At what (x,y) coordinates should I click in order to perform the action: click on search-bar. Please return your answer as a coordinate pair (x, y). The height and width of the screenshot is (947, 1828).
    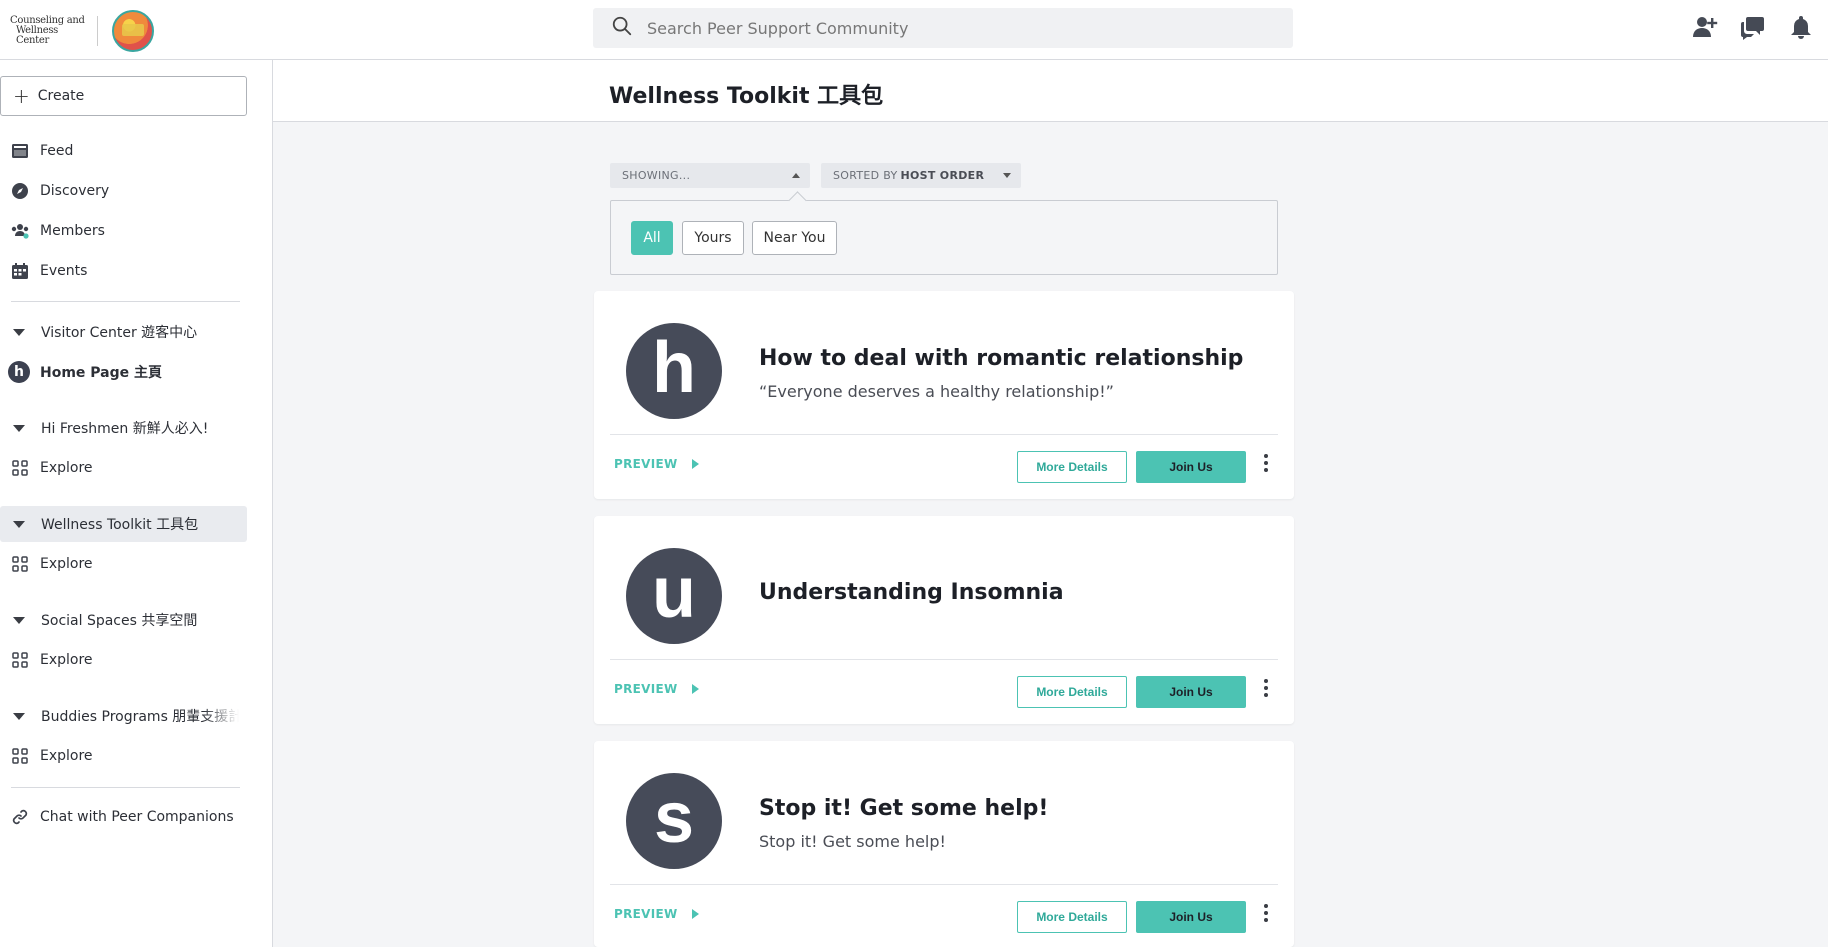
    Looking at the image, I should click on (943, 28).